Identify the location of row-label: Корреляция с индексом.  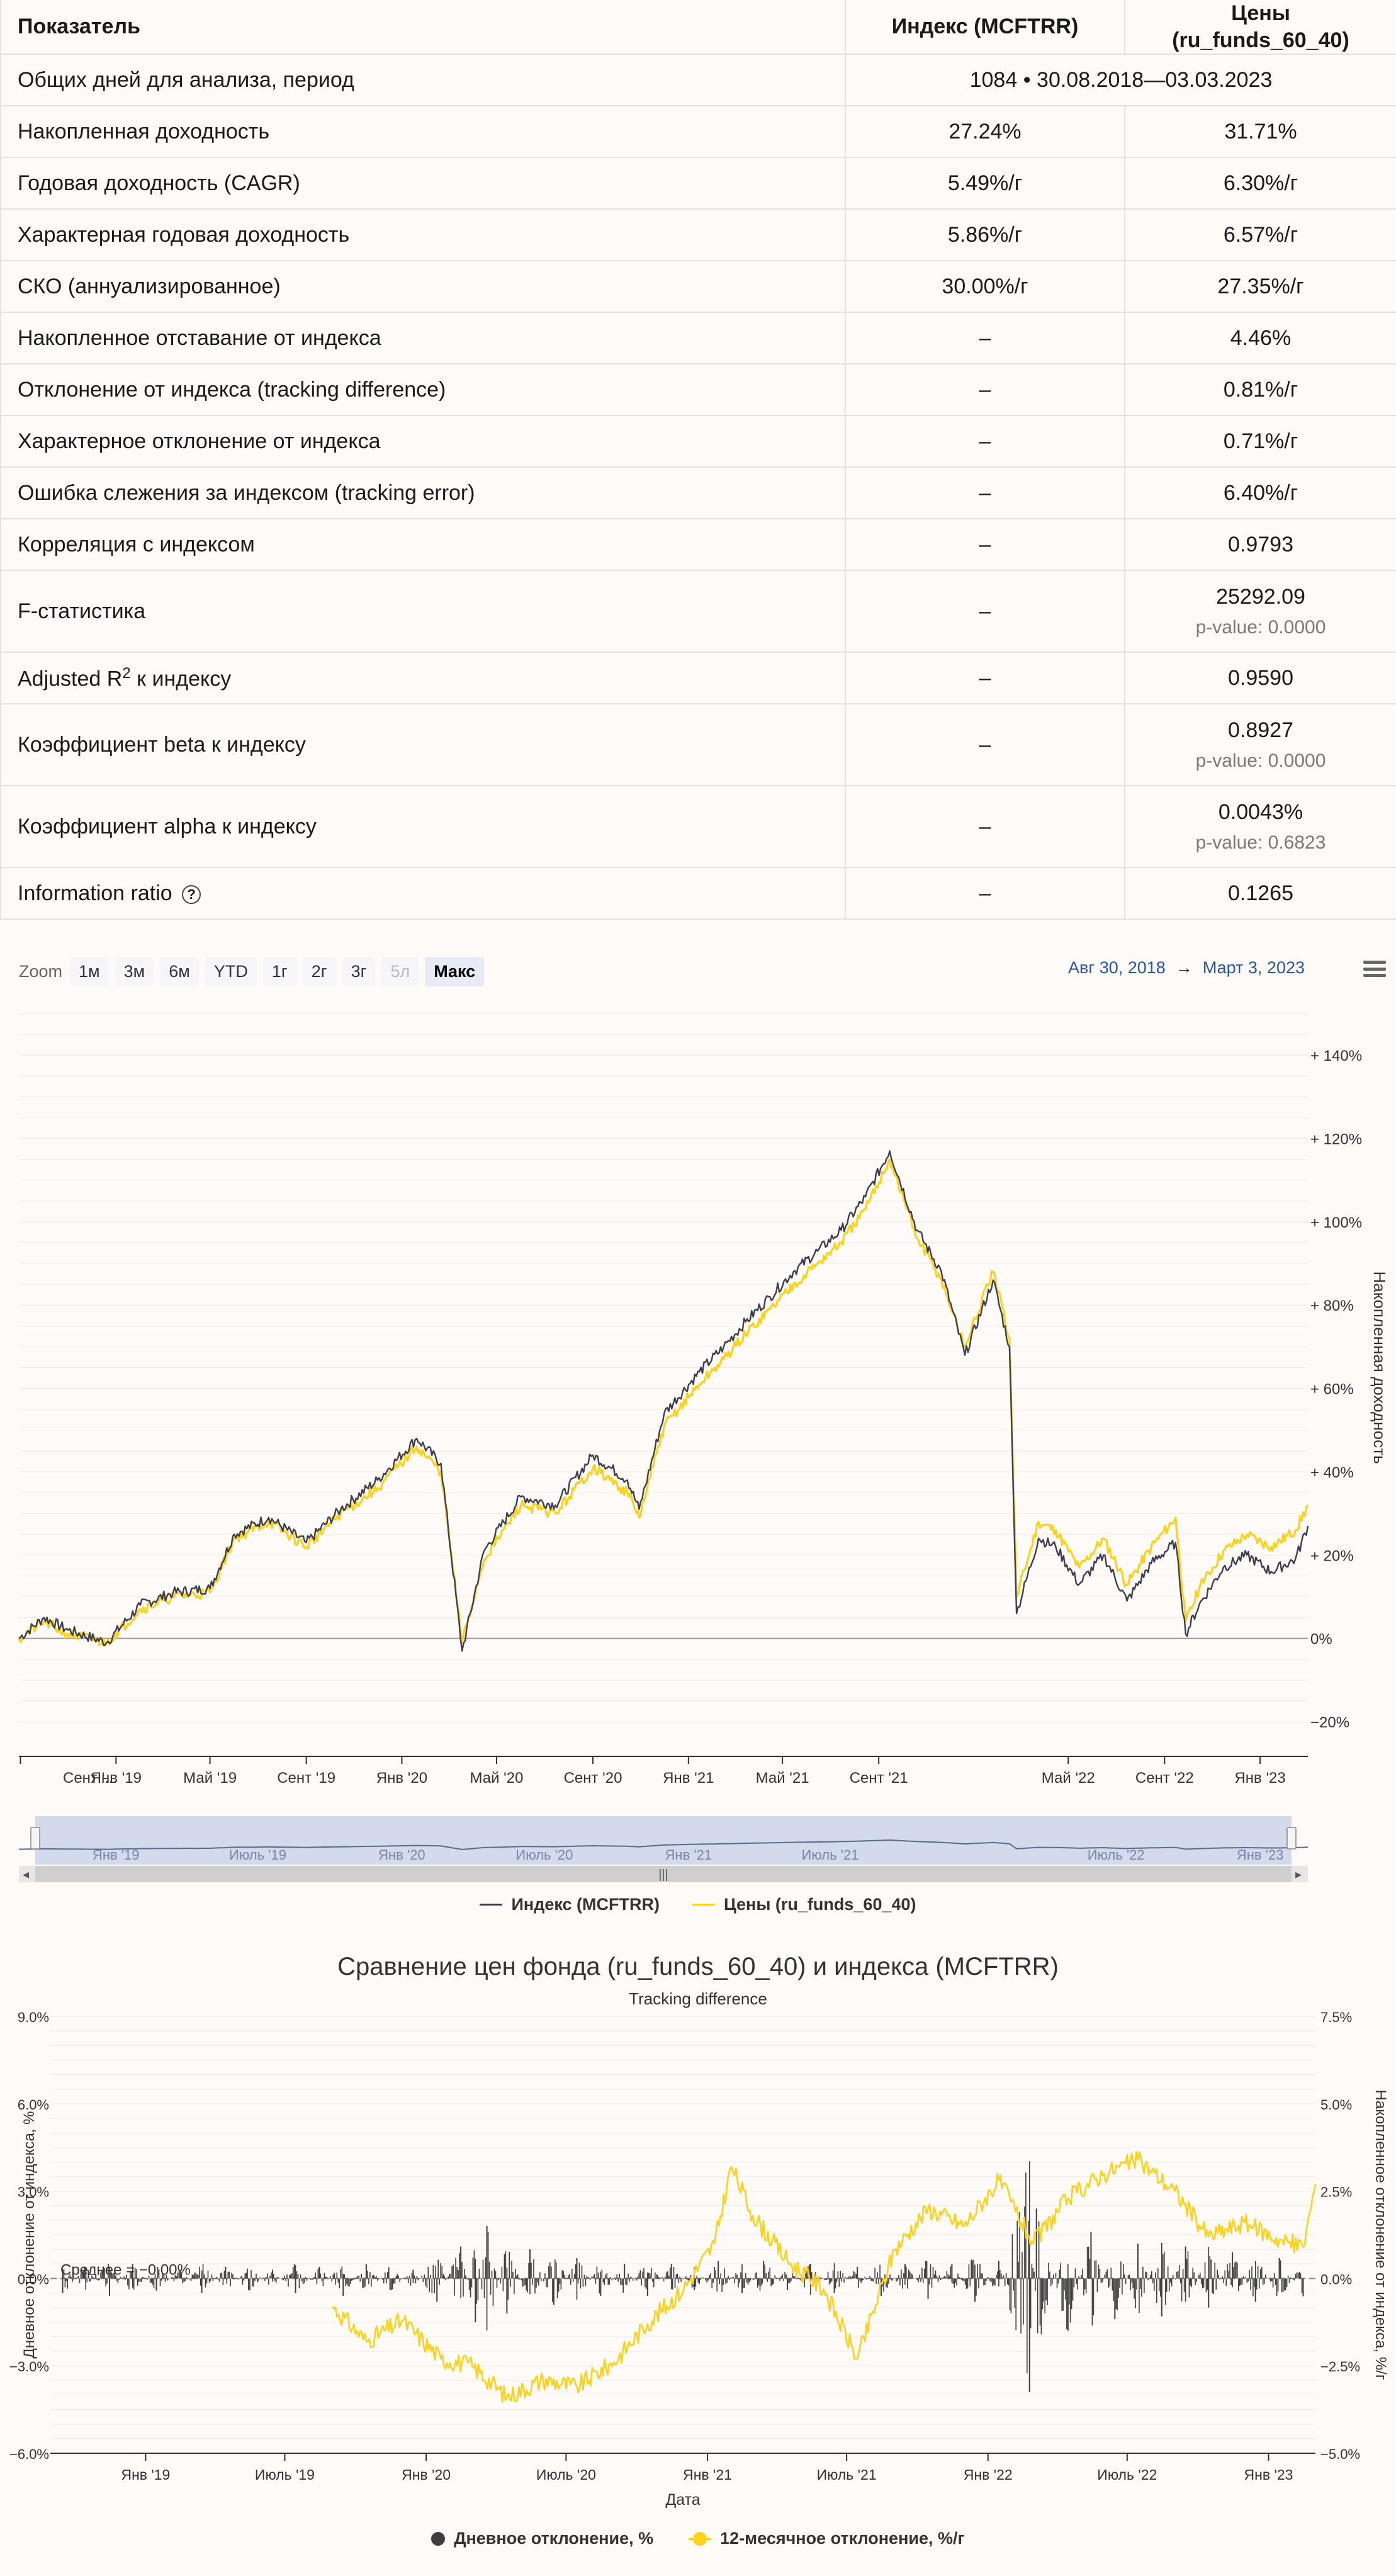
(423, 545).